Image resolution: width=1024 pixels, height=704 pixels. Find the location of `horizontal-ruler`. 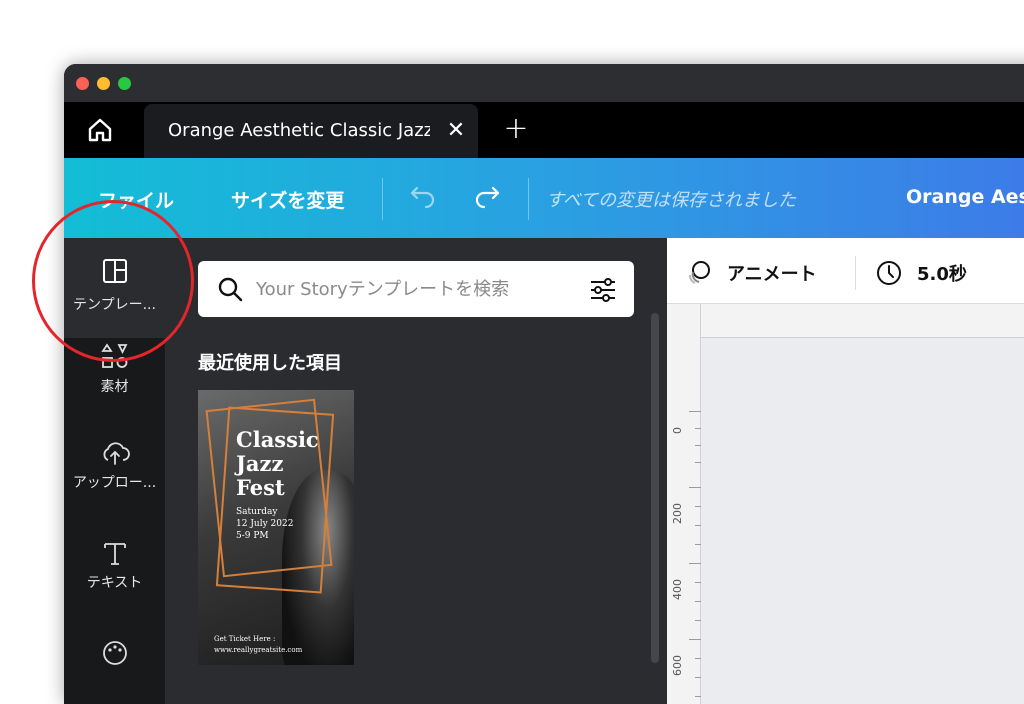

horizontal-ruler is located at coordinates (862, 321).